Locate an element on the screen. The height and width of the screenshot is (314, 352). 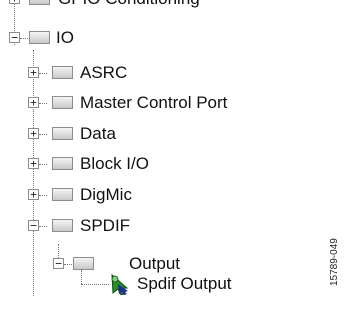
tree-item-label: Output is located at coordinates (155, 263).